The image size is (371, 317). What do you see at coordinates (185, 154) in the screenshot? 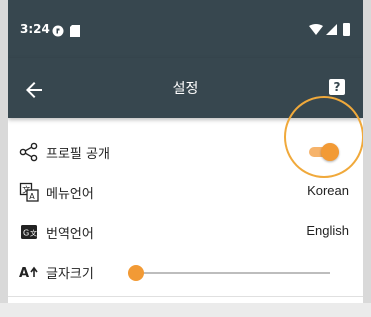
I see `setting-row-profile: 프로필 공개` at bounding box center [185, 154].